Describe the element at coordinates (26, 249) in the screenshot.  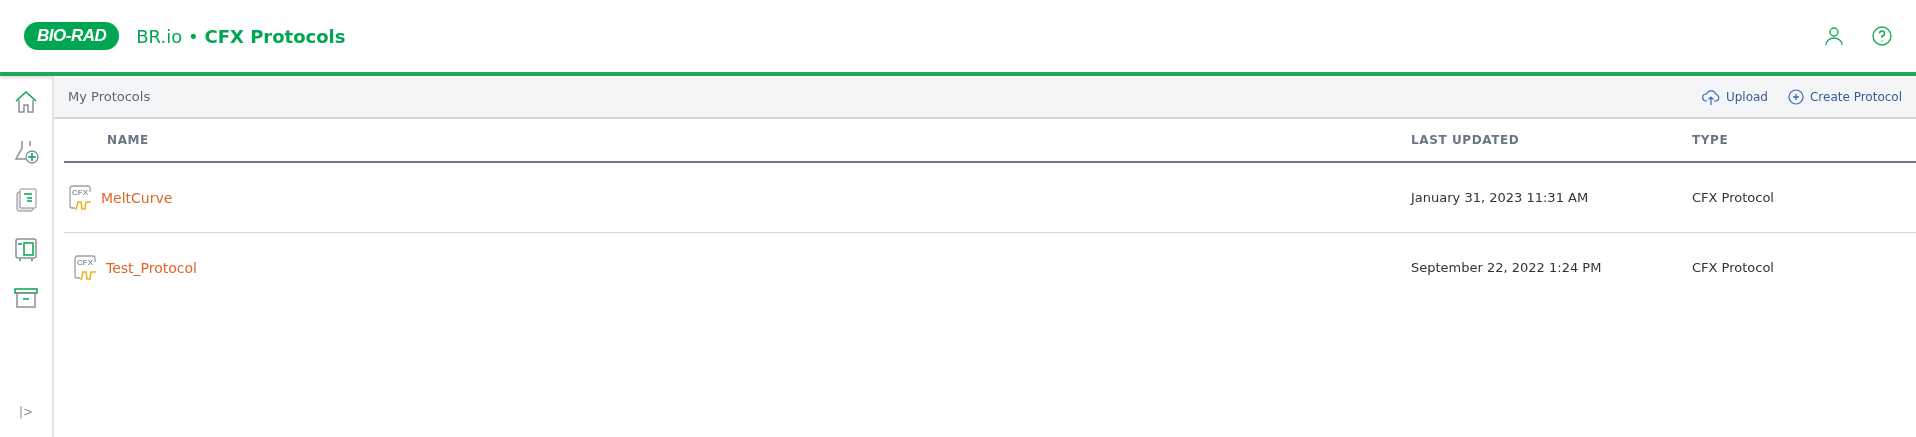
I see `instrument-icon` at that location.